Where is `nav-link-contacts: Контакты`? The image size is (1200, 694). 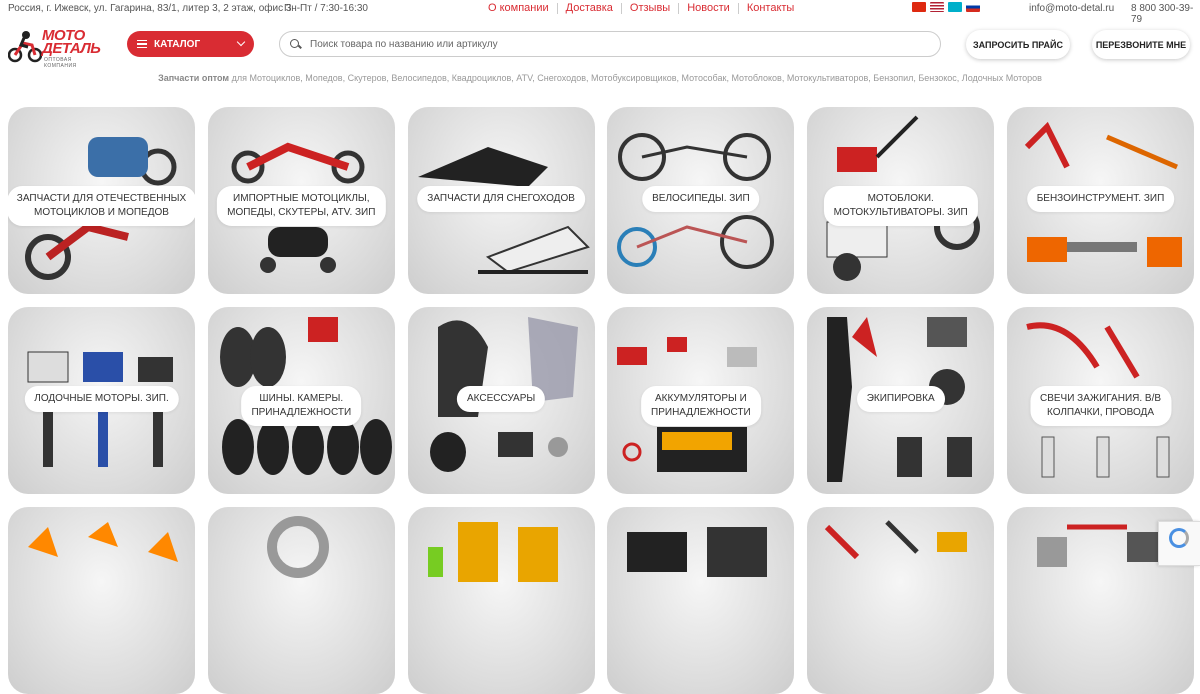 nav-link-contacts: Контакты is located at coordinates (771, 8).